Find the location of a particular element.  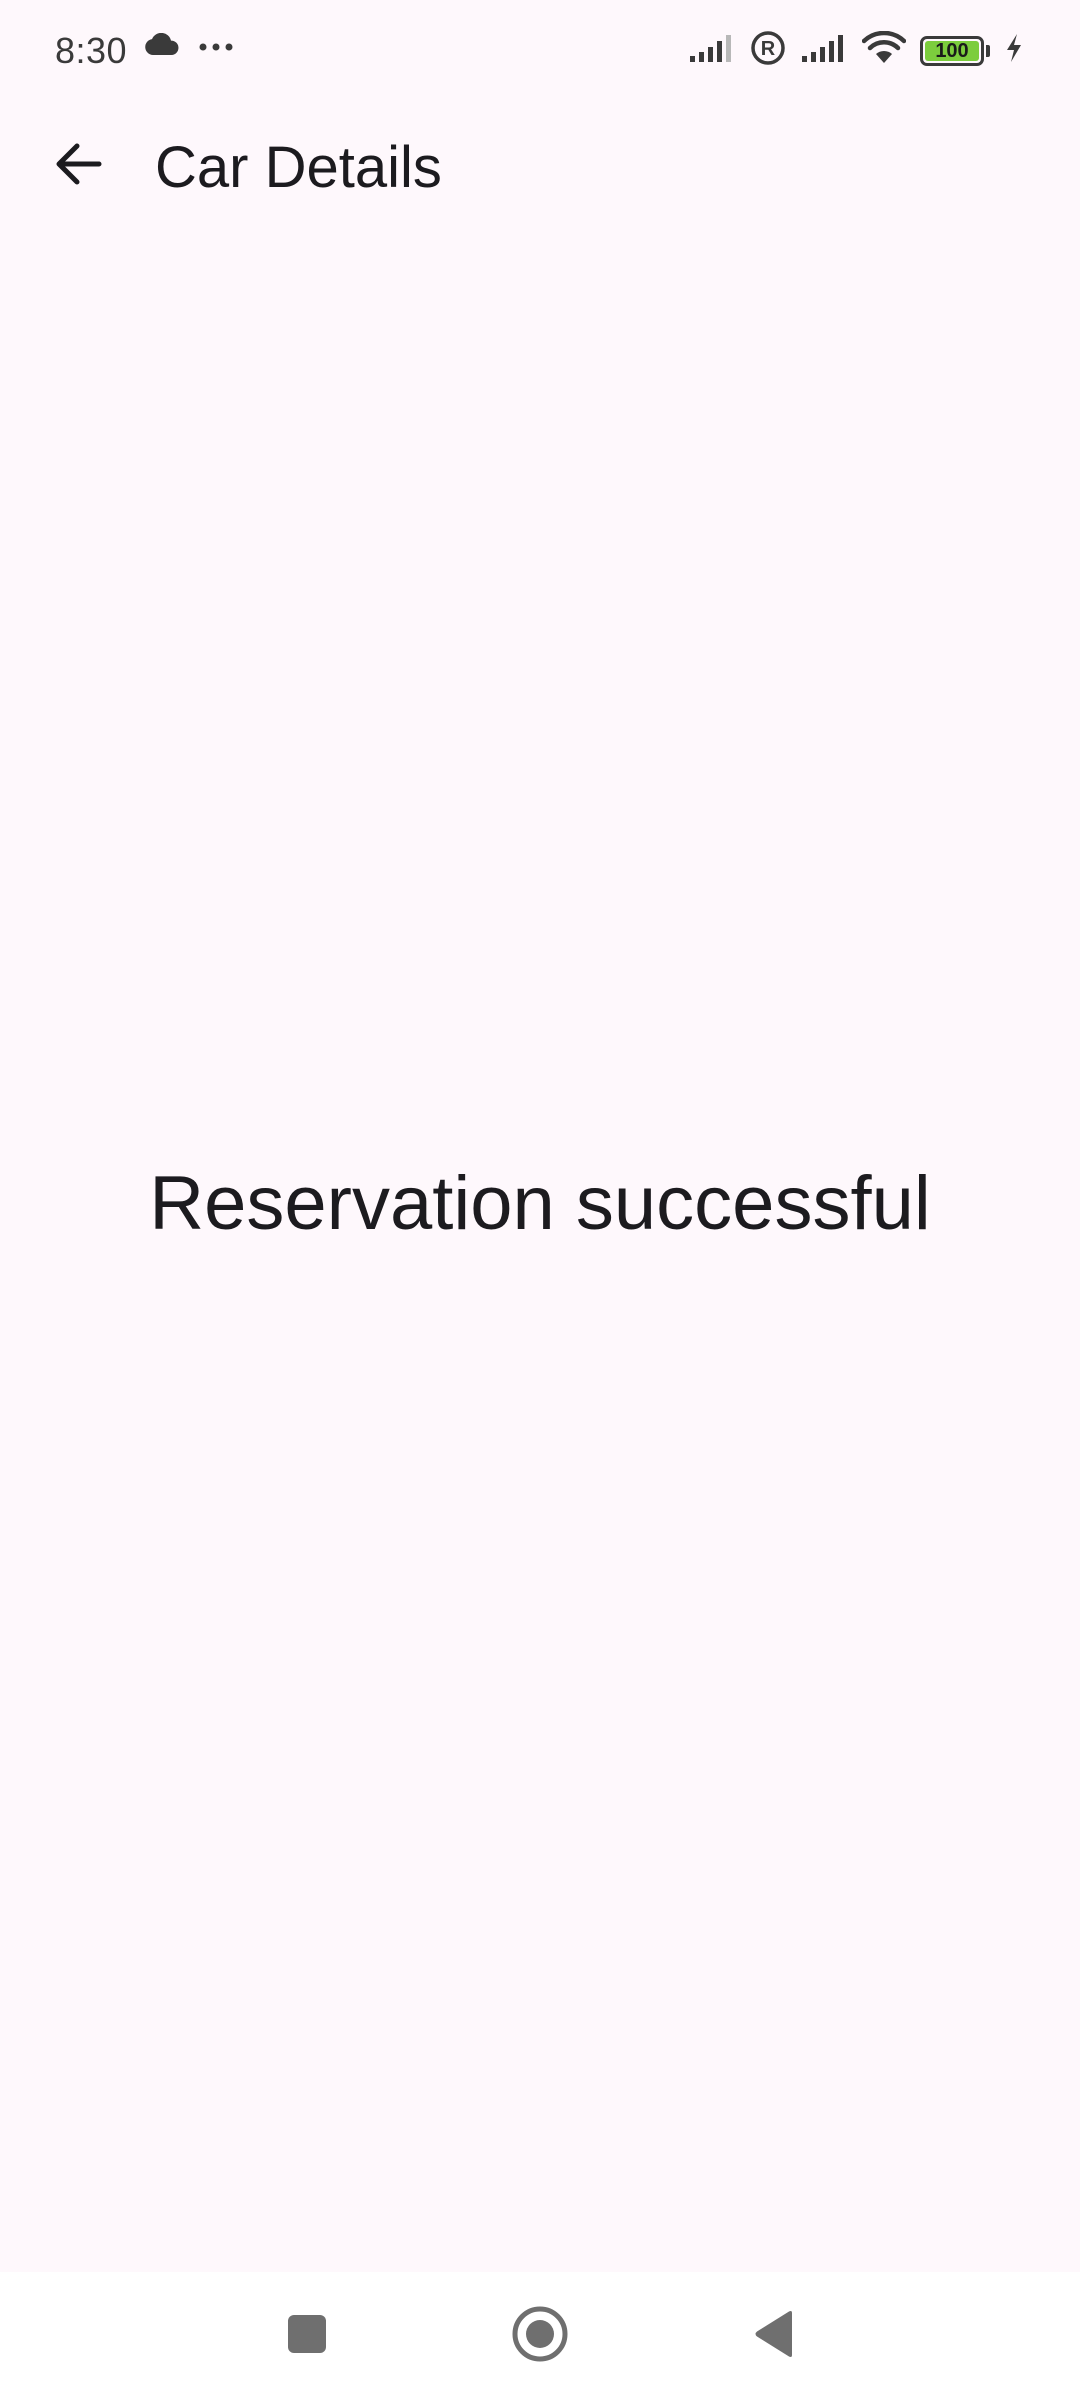

charging-icon is located at coordinates (1014, 50).